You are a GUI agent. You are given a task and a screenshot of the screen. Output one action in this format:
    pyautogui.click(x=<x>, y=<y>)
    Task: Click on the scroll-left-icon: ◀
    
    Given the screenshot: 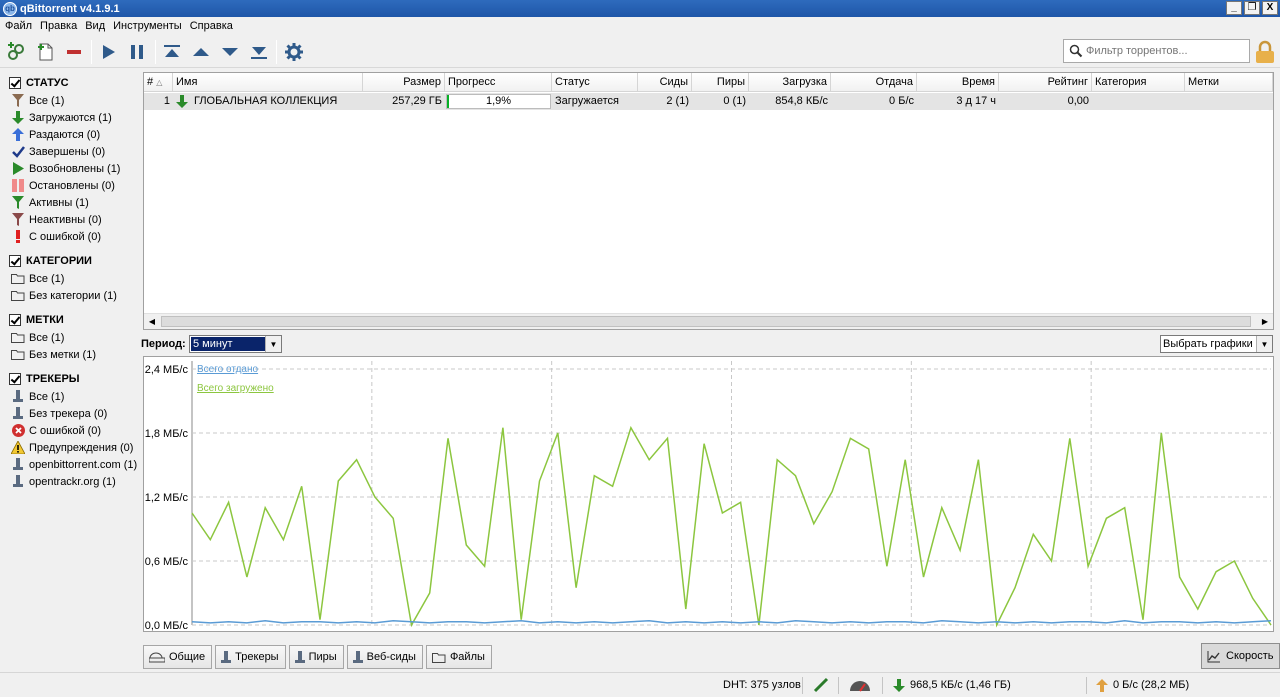 What is the action you would take?
    pyautogui.click(x=152, y=321)
    